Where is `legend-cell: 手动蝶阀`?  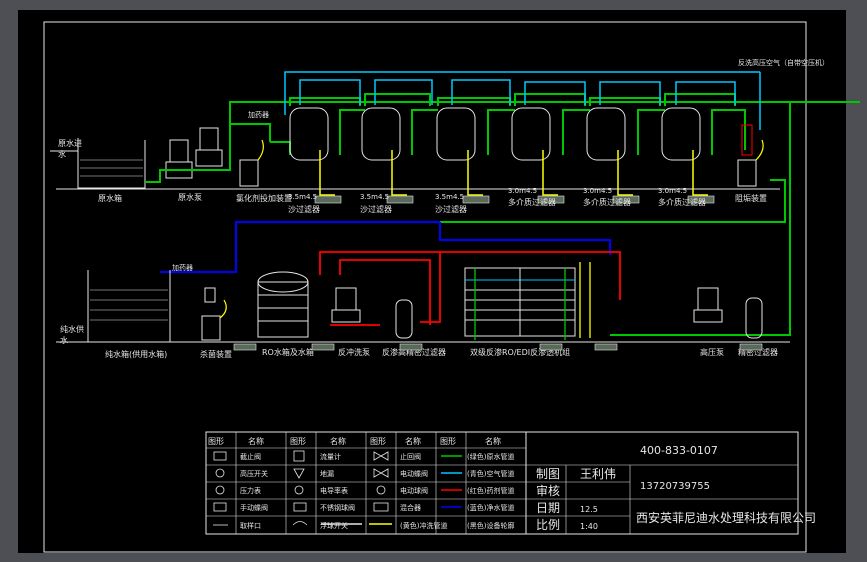
legend-cell: 手动蝶阀 is located at coordinates (254, 507).